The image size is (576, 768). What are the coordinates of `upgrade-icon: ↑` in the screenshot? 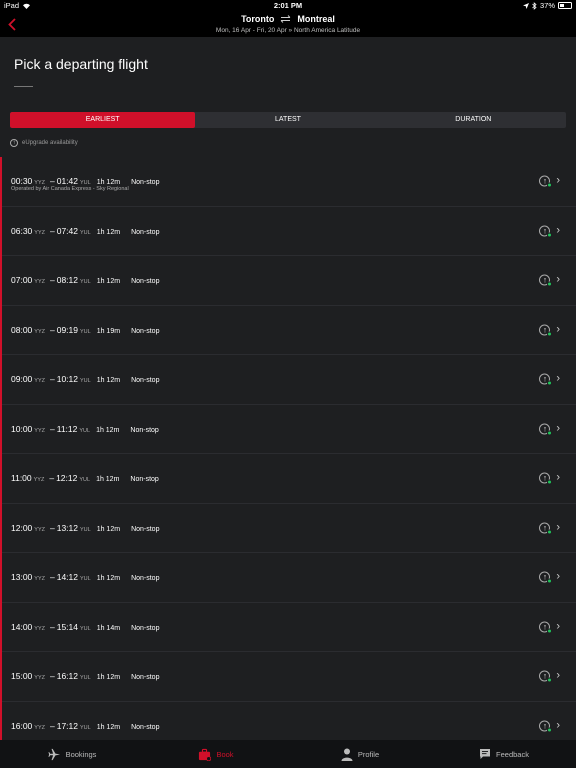 It's located at (14, 143).